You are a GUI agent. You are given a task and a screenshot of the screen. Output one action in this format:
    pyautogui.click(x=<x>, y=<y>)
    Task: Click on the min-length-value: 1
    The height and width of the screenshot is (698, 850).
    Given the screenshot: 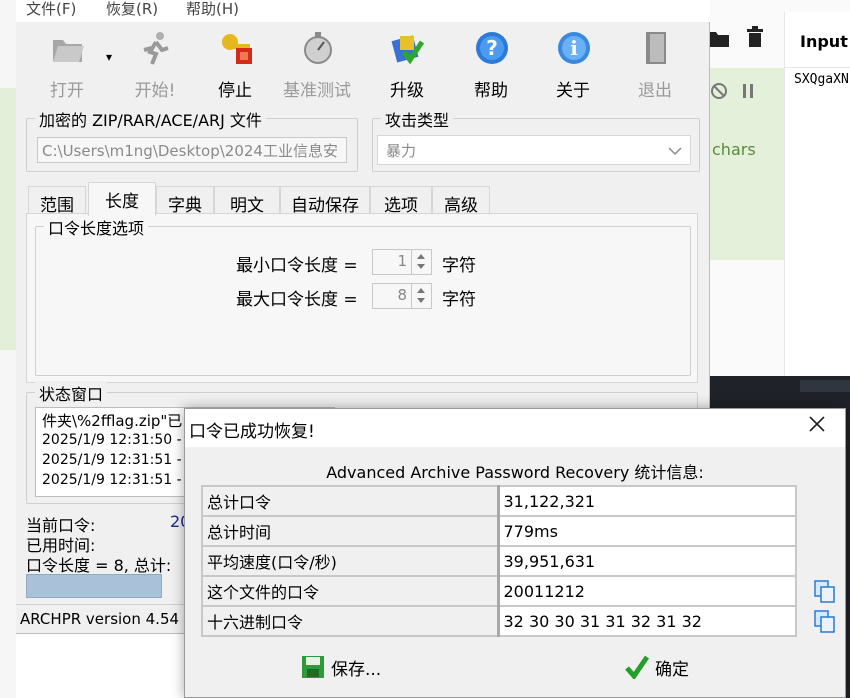 What is the action you would take?
    pyautogui.click(x=402, y=261)
    